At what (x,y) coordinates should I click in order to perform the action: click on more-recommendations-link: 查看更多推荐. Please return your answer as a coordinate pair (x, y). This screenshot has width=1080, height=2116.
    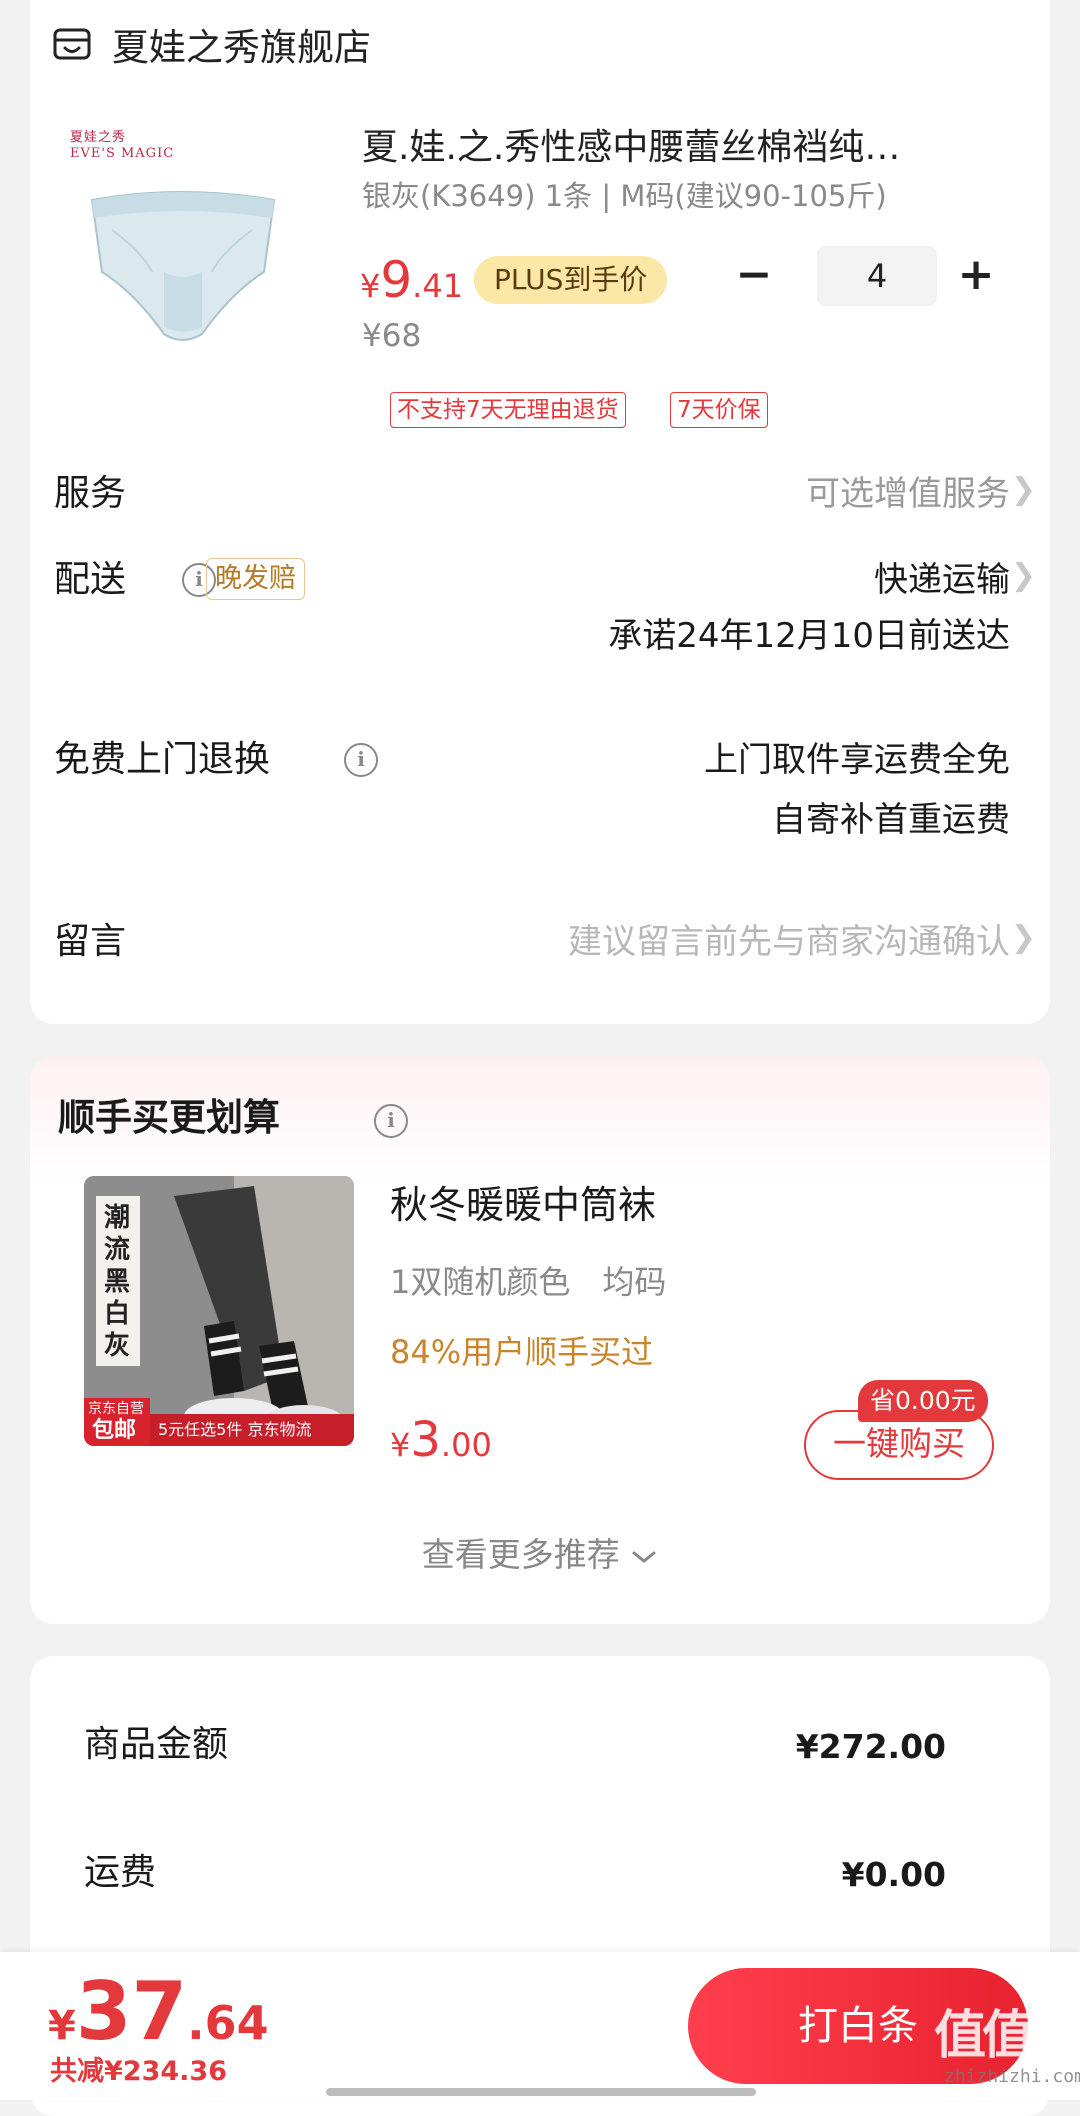
    Looking at the image, I should click on (540, 1555).